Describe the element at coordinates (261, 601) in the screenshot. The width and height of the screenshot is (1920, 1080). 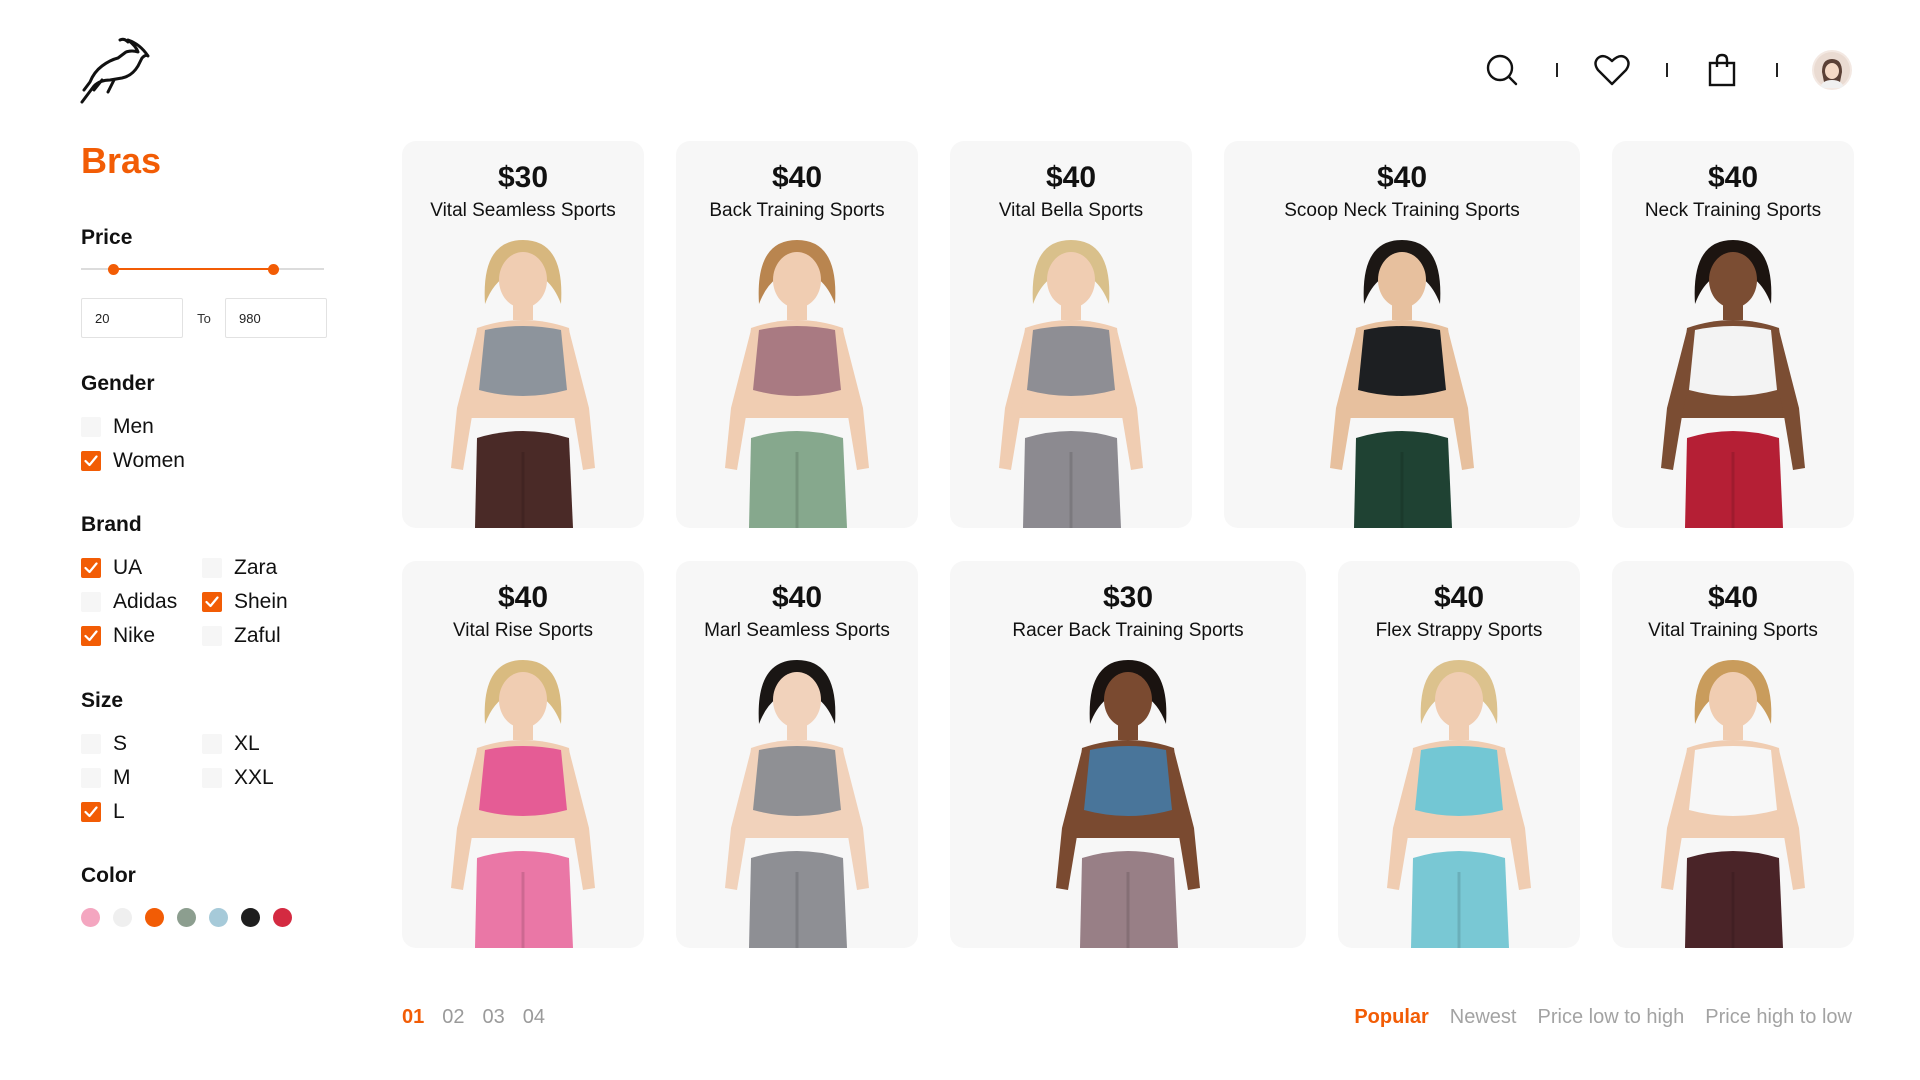
I see `brand-option-label: Shein` at that location.